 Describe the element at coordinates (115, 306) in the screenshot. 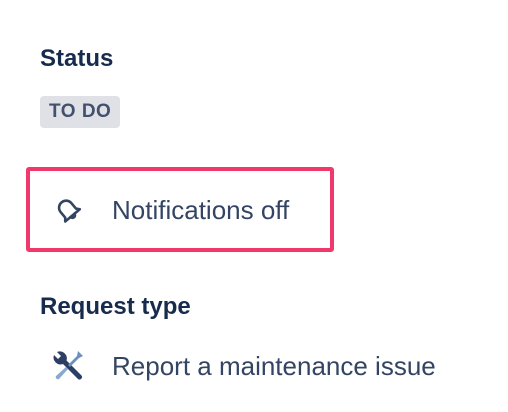

I see `request-type-heading: Request type` at that location.